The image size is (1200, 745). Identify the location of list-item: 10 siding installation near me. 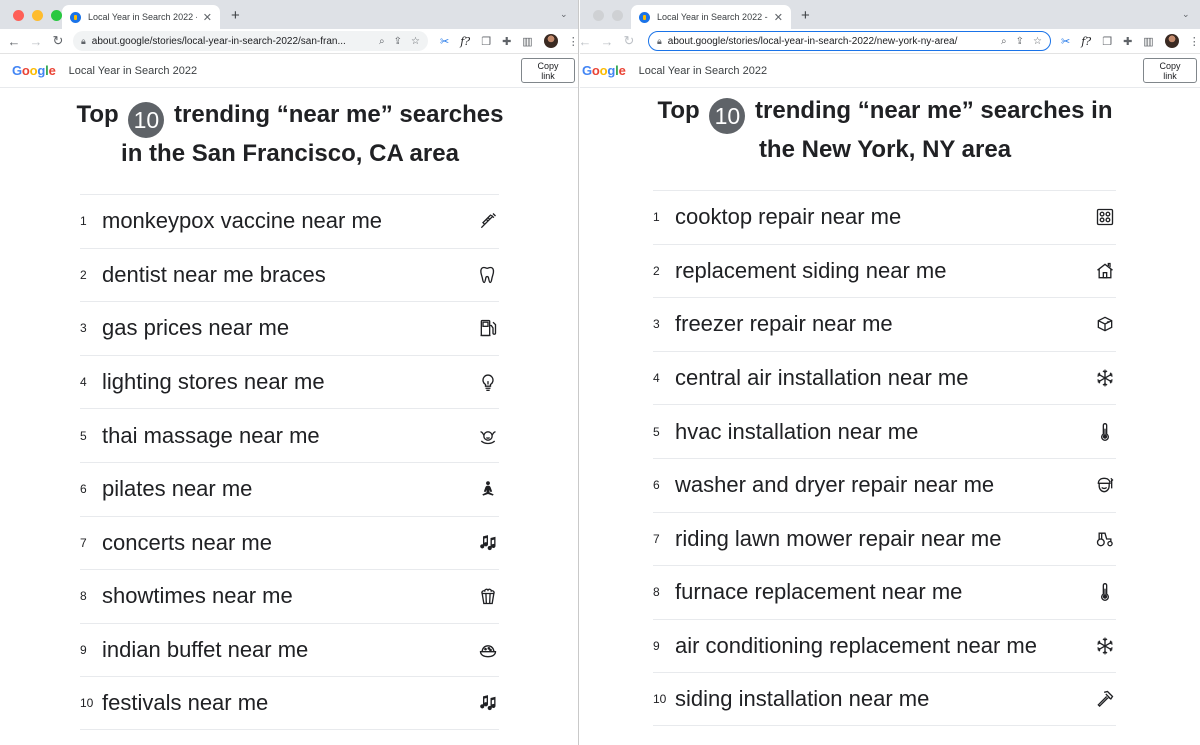
(884, 699).